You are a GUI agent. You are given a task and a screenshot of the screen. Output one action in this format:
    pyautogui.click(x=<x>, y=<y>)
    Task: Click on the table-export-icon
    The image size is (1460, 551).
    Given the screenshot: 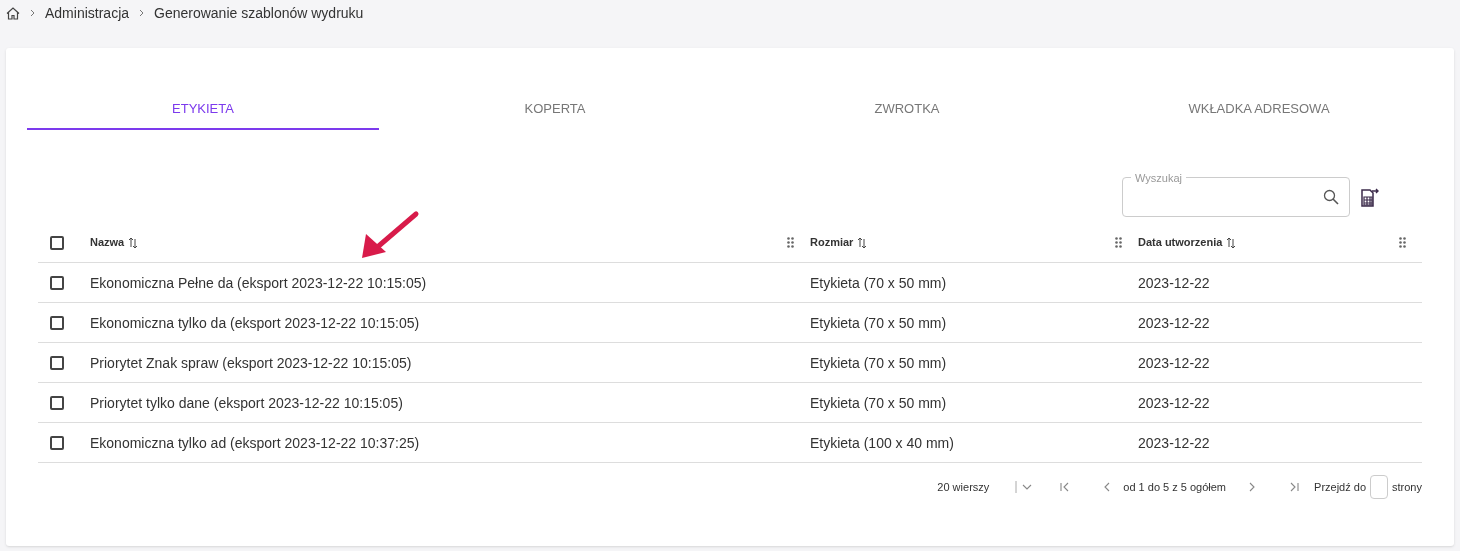 What is the action you would take?
    pyautogui.click(x=1370, y=197)
    